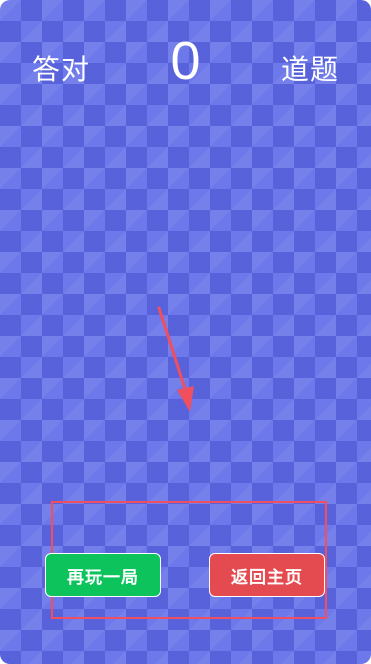  Describe the element at coordinates (185, 66) in the screenshot. I see `score-bar: 答对 0 道题` at that location.